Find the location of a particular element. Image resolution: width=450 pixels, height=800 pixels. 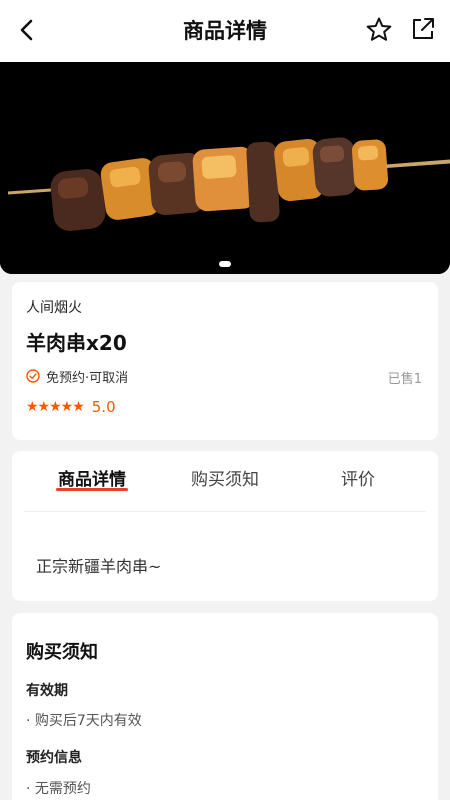

rating: ★★★★★ 5.0 is located at coordinates (71, 407).